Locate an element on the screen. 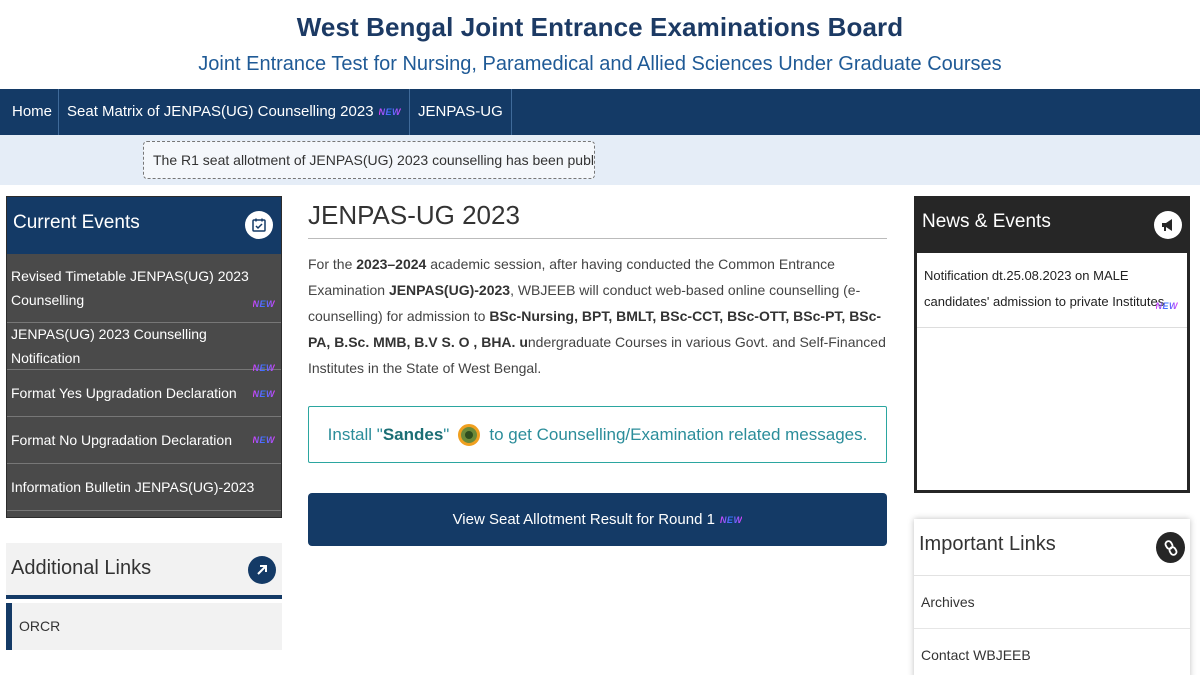 This screenshot has width=1200, height=675. important-links-header: Important Links is located at coordinates (1052, 547).